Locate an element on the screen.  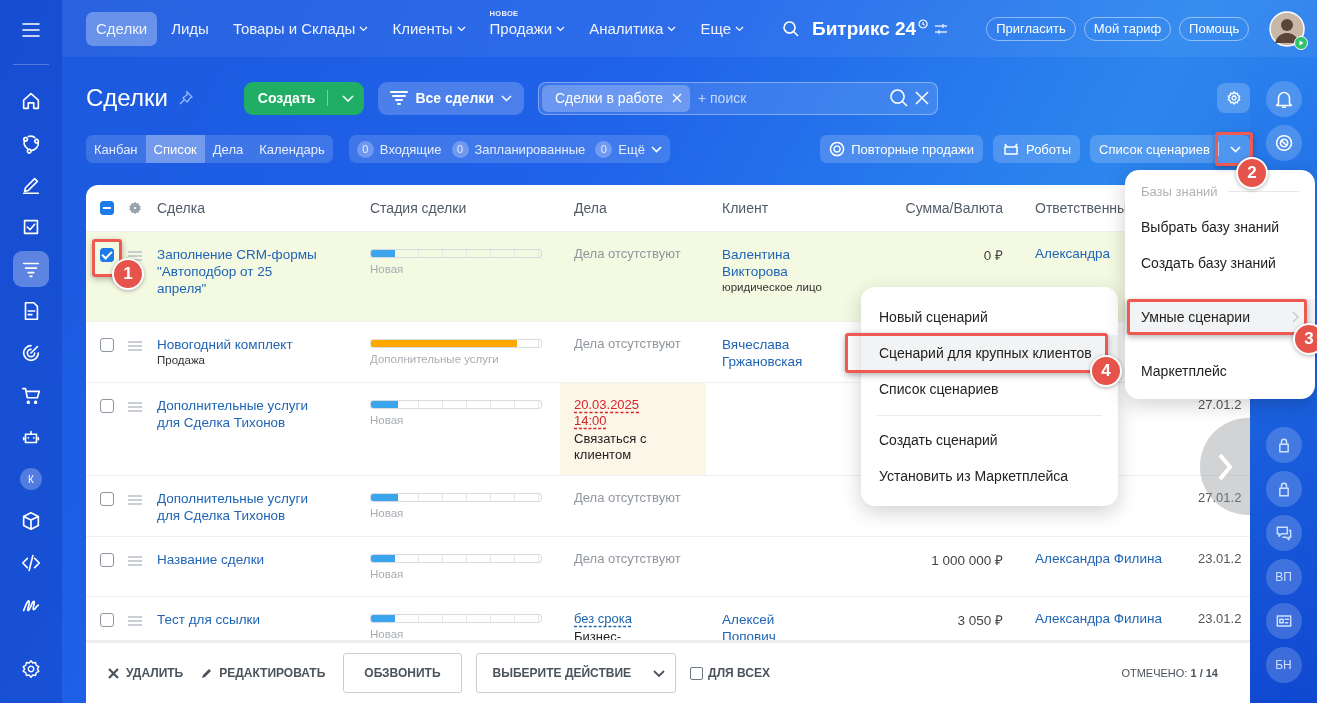
pencil-icon is located at coordinates (207, 673).